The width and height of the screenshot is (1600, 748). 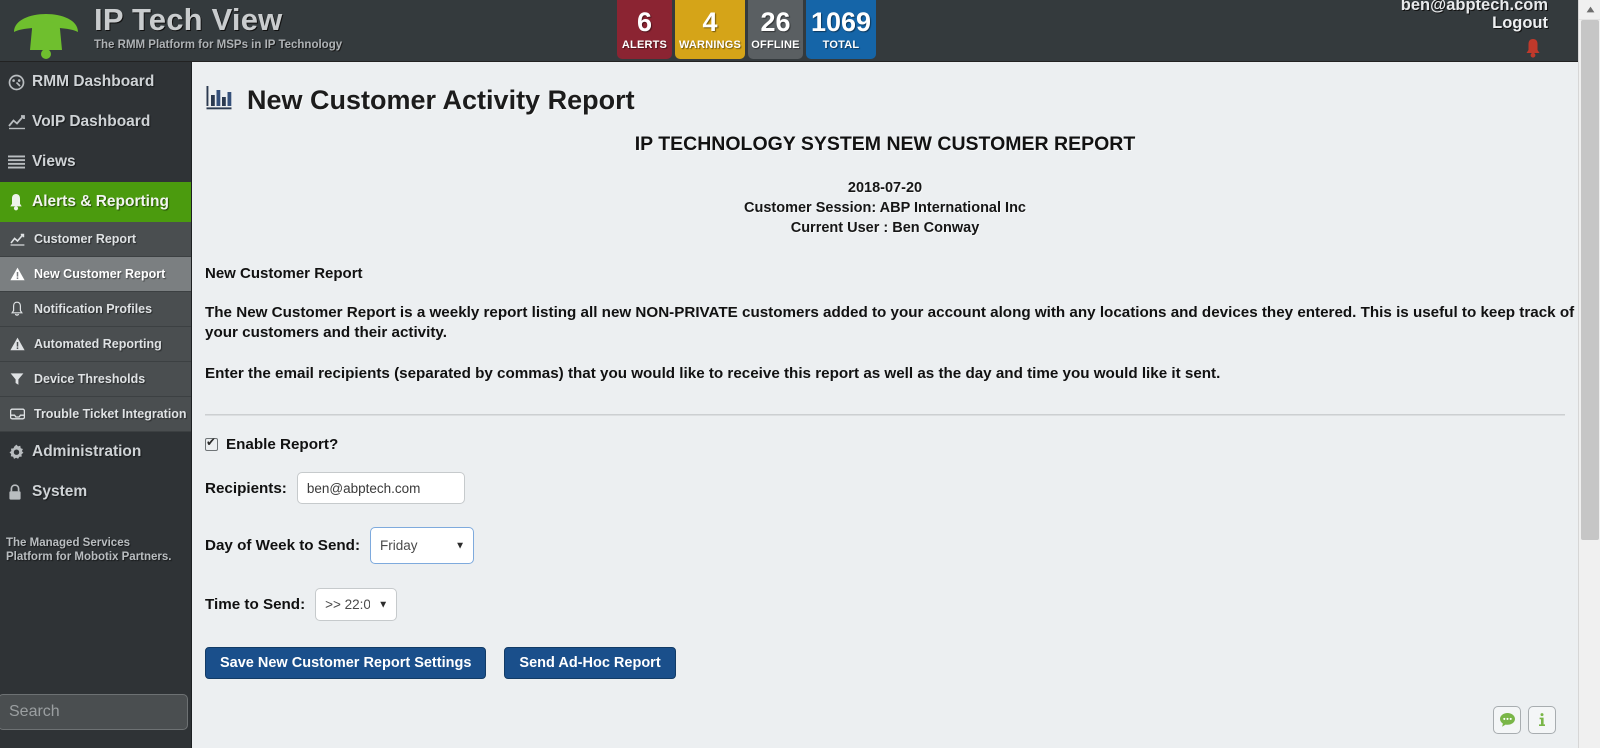 I want to click on status-badge-alerts: 6 ALERTS, so click(x=644, y=29).